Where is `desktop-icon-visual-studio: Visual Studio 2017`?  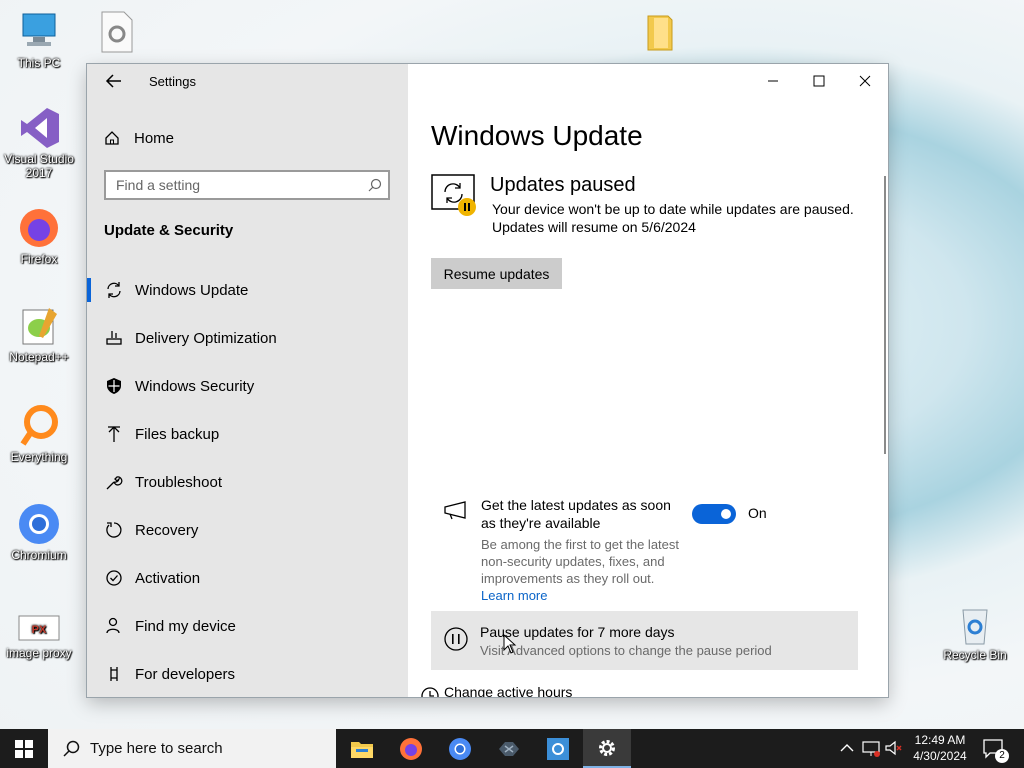
desktop-icon-visual-studio: Visual Studio 2017 is located at coordinates (39, 143).